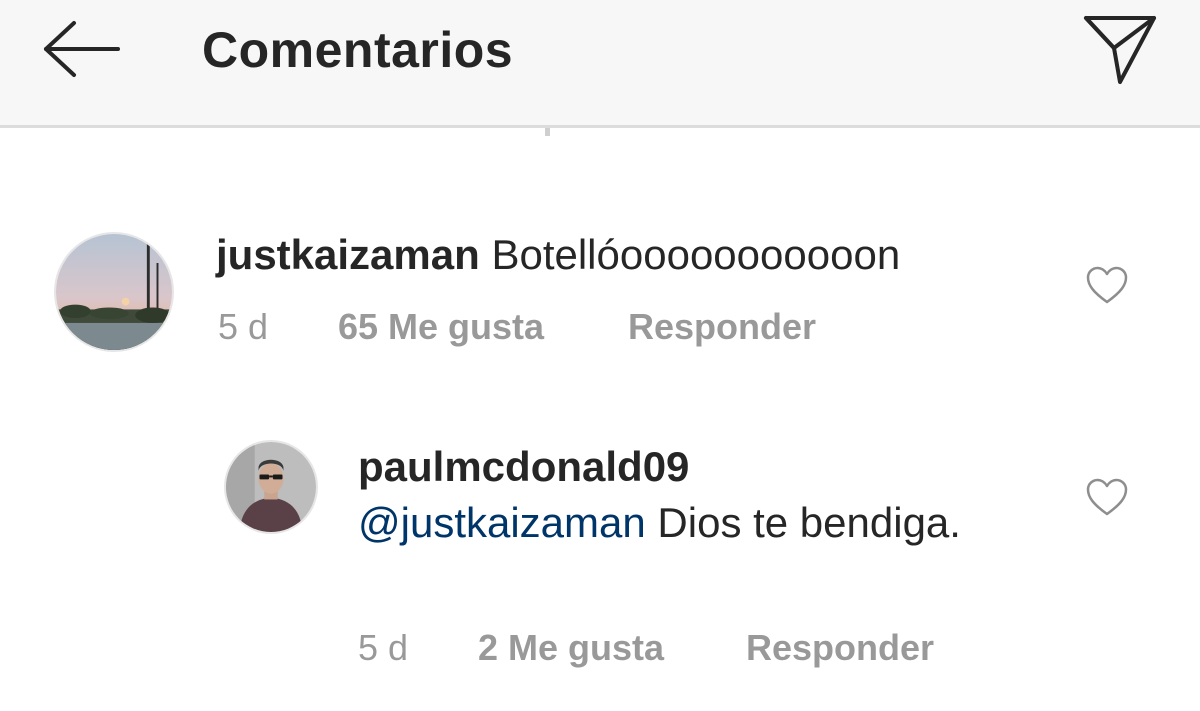 The width and height of the screenshot is (1200, 711). I want to click on share-button, so click(1120, 49).